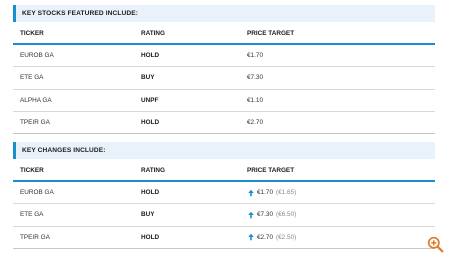 The height and width of the screenshot is (260, 450). I want to click on zoom-in-icon, so click(435, 244).